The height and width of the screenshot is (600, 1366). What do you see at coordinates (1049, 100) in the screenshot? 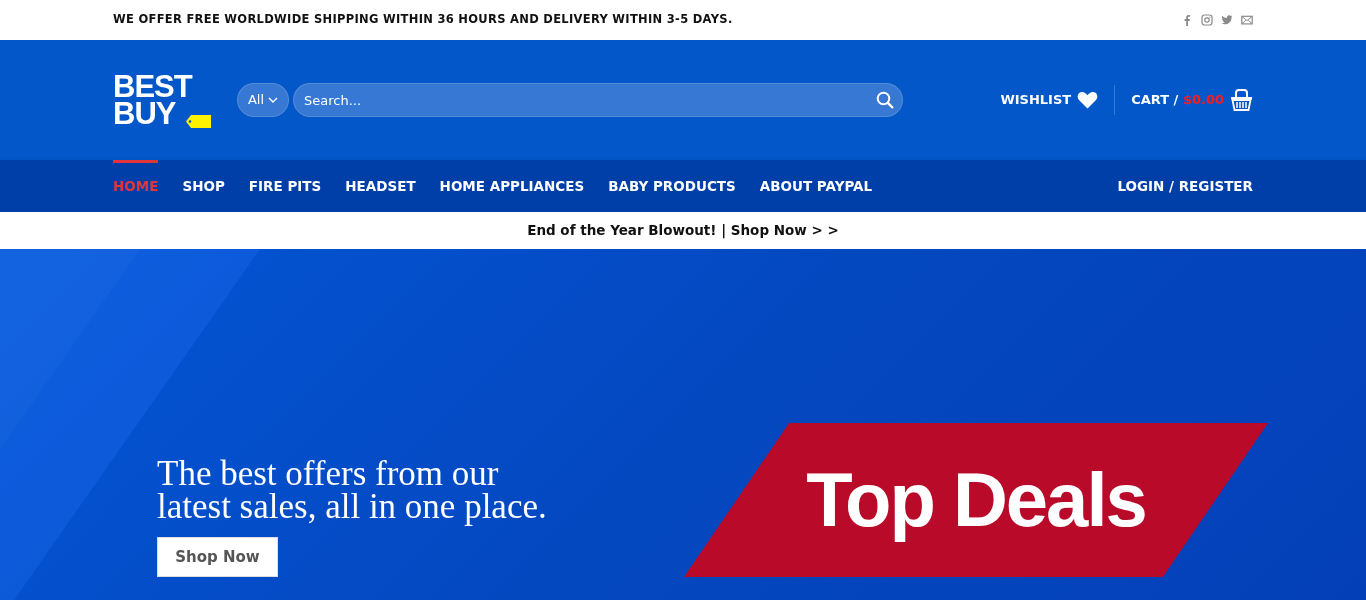
I see `wishlist-link: WISHLIST` at bounding box center [1049, 100].